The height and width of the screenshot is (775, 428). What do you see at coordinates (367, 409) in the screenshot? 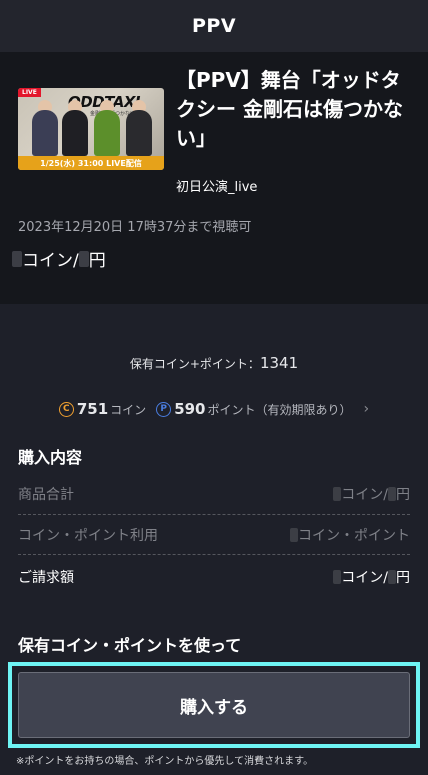
I see `chevron-right-icon: ›` at bounding box center [367, 409].